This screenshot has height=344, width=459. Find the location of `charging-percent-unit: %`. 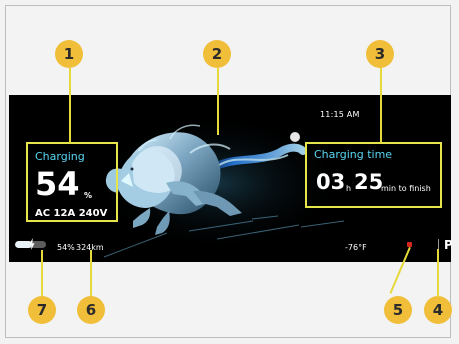

charging-percent-unit: % is located at coordinates (88, 195).